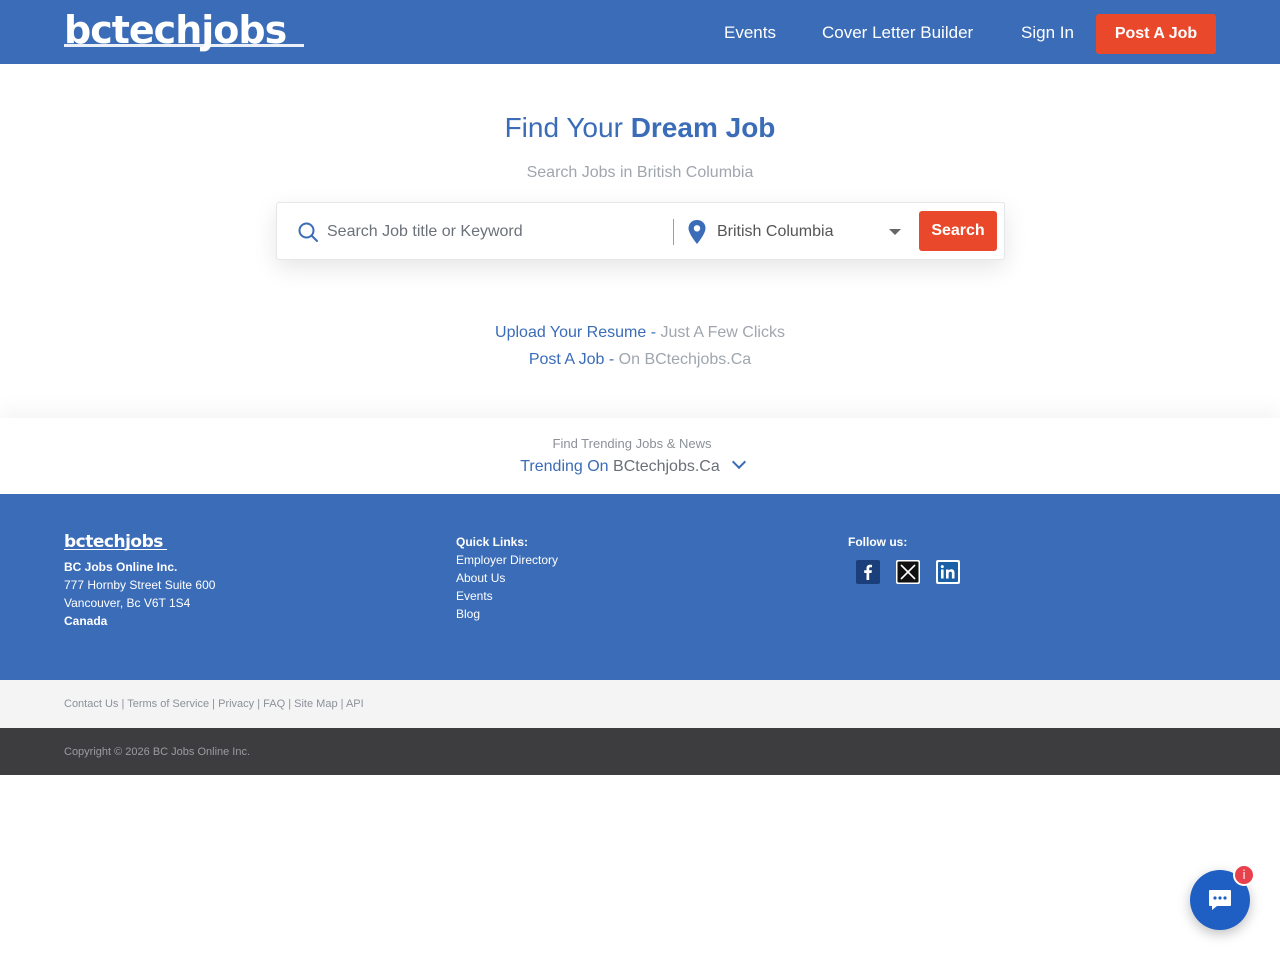 The image size is (1280, 960). What do you see at coordinates (274, 704) in the screenshot?
I see `faq-link: FAQ` at bounding box center [274, 704].